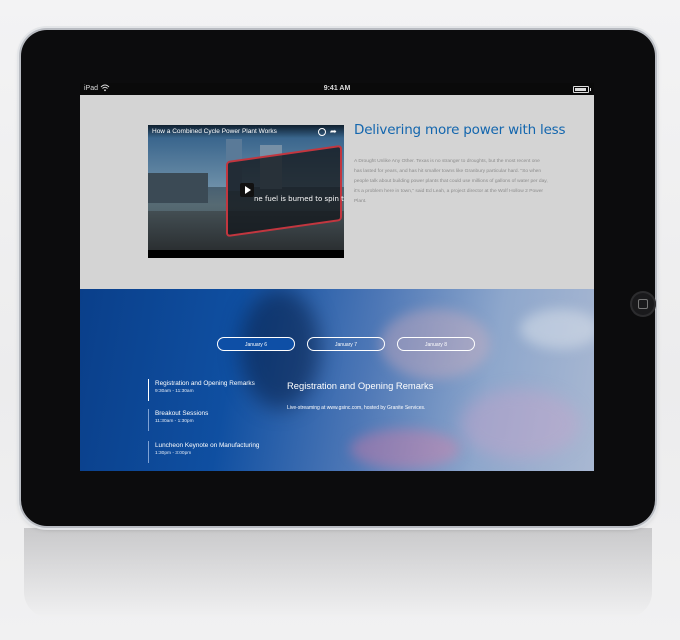 The height and width of the screenshot is (640, 680). I want to click on session-time: 1:30pm - 3:00pm, so click(173, 453).